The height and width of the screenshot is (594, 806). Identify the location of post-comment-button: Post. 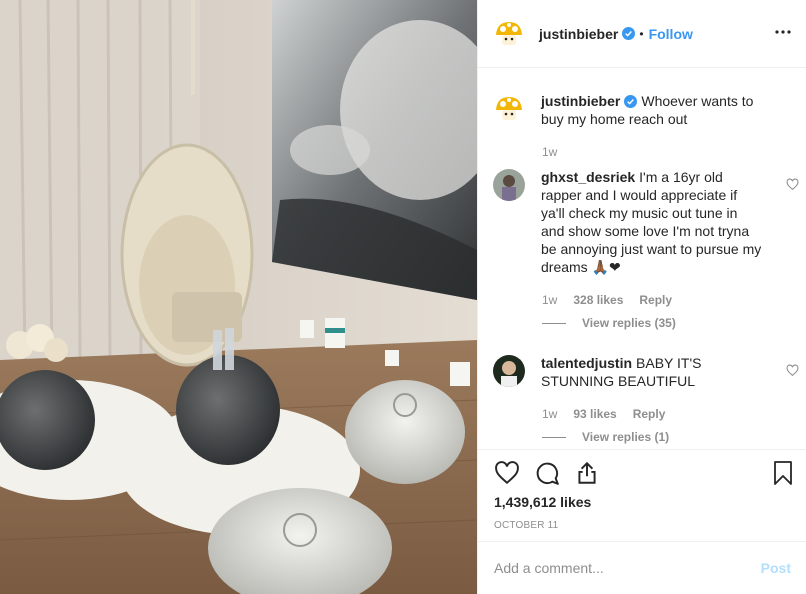
(776, 568).